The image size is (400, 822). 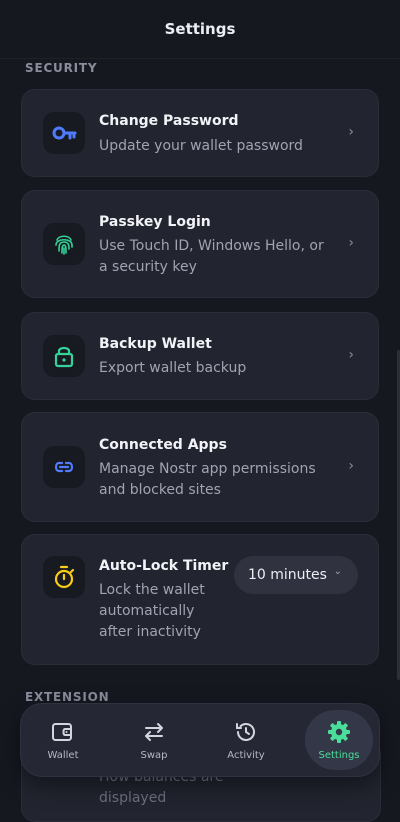 I want to click on gear-icon, so click(x=339, y=732).